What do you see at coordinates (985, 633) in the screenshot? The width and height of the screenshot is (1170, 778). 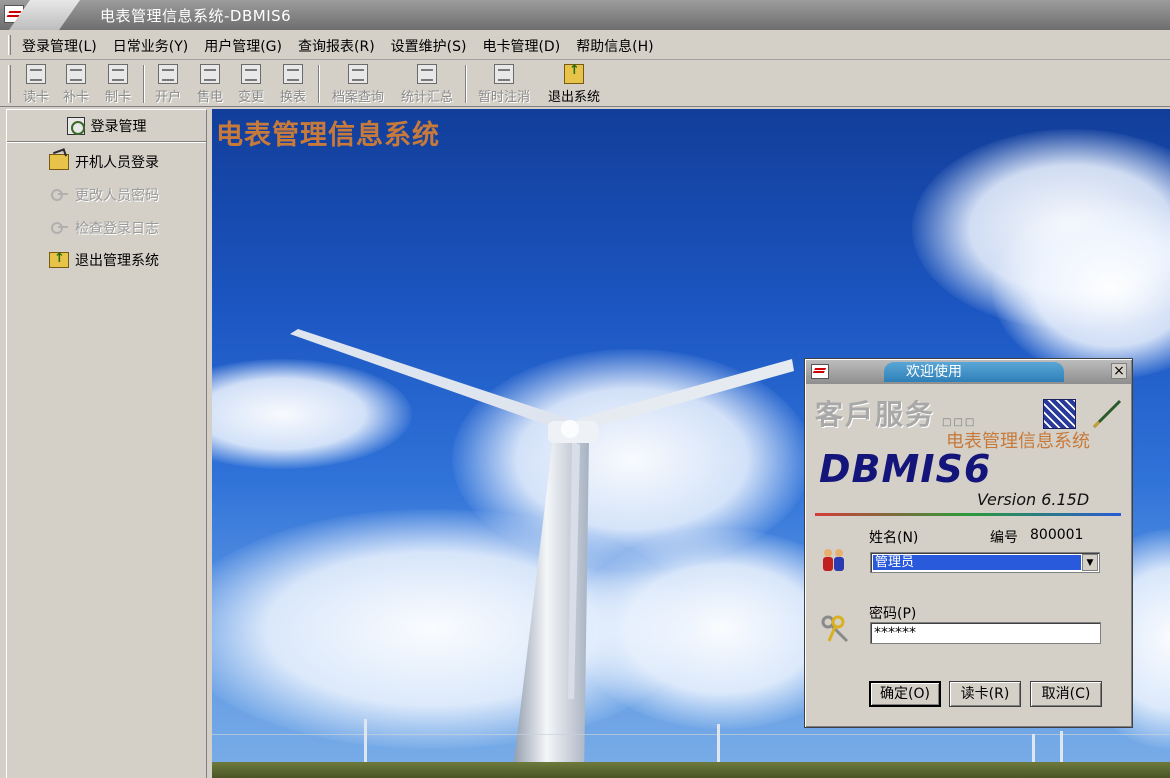 I see `password-input: ******` at bounding box center [985, 633].